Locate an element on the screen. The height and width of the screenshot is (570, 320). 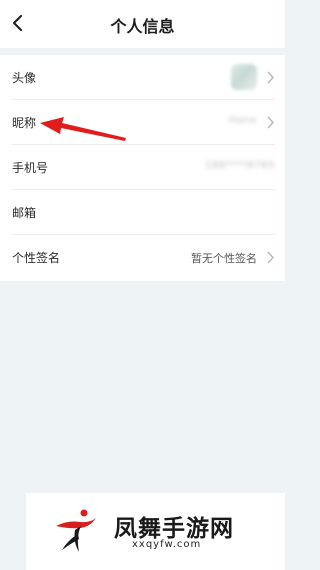
row-phone: 手机号 188****8765 is located at coordinates (142, 167).